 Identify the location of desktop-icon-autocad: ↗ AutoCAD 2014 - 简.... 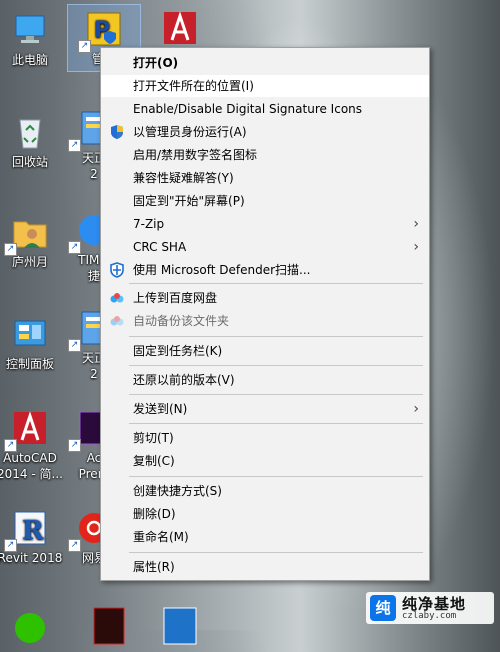
(33, 443).